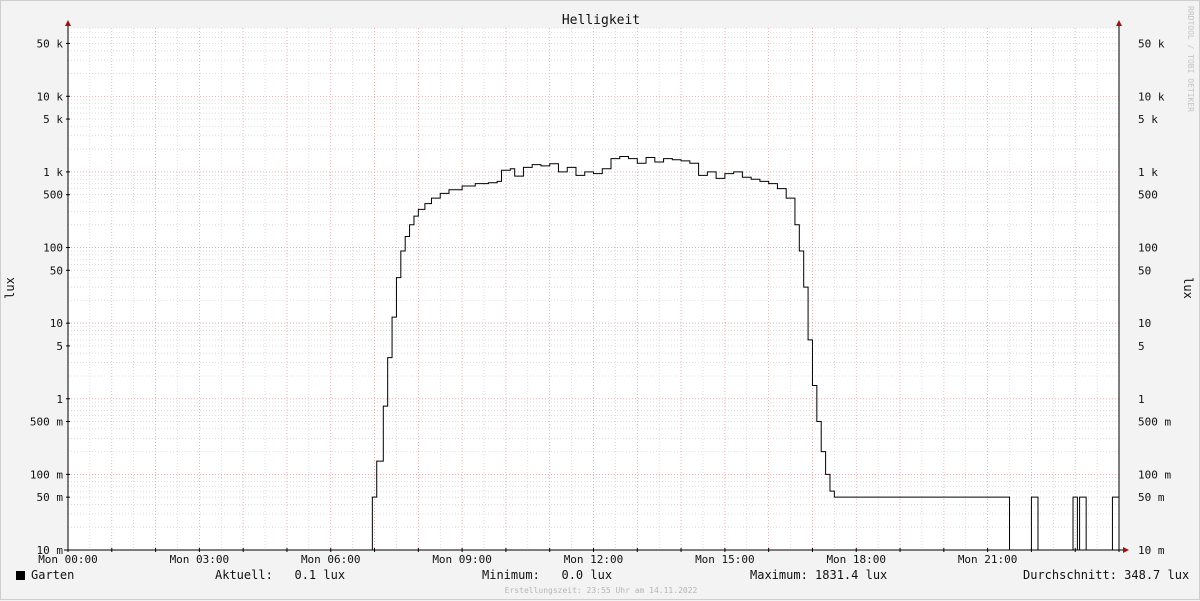  What do you see at coordinates (1151, 550) in the screenshot?
I see `y-tick-label-right: 10 m` at bounding box center [1151, 550].